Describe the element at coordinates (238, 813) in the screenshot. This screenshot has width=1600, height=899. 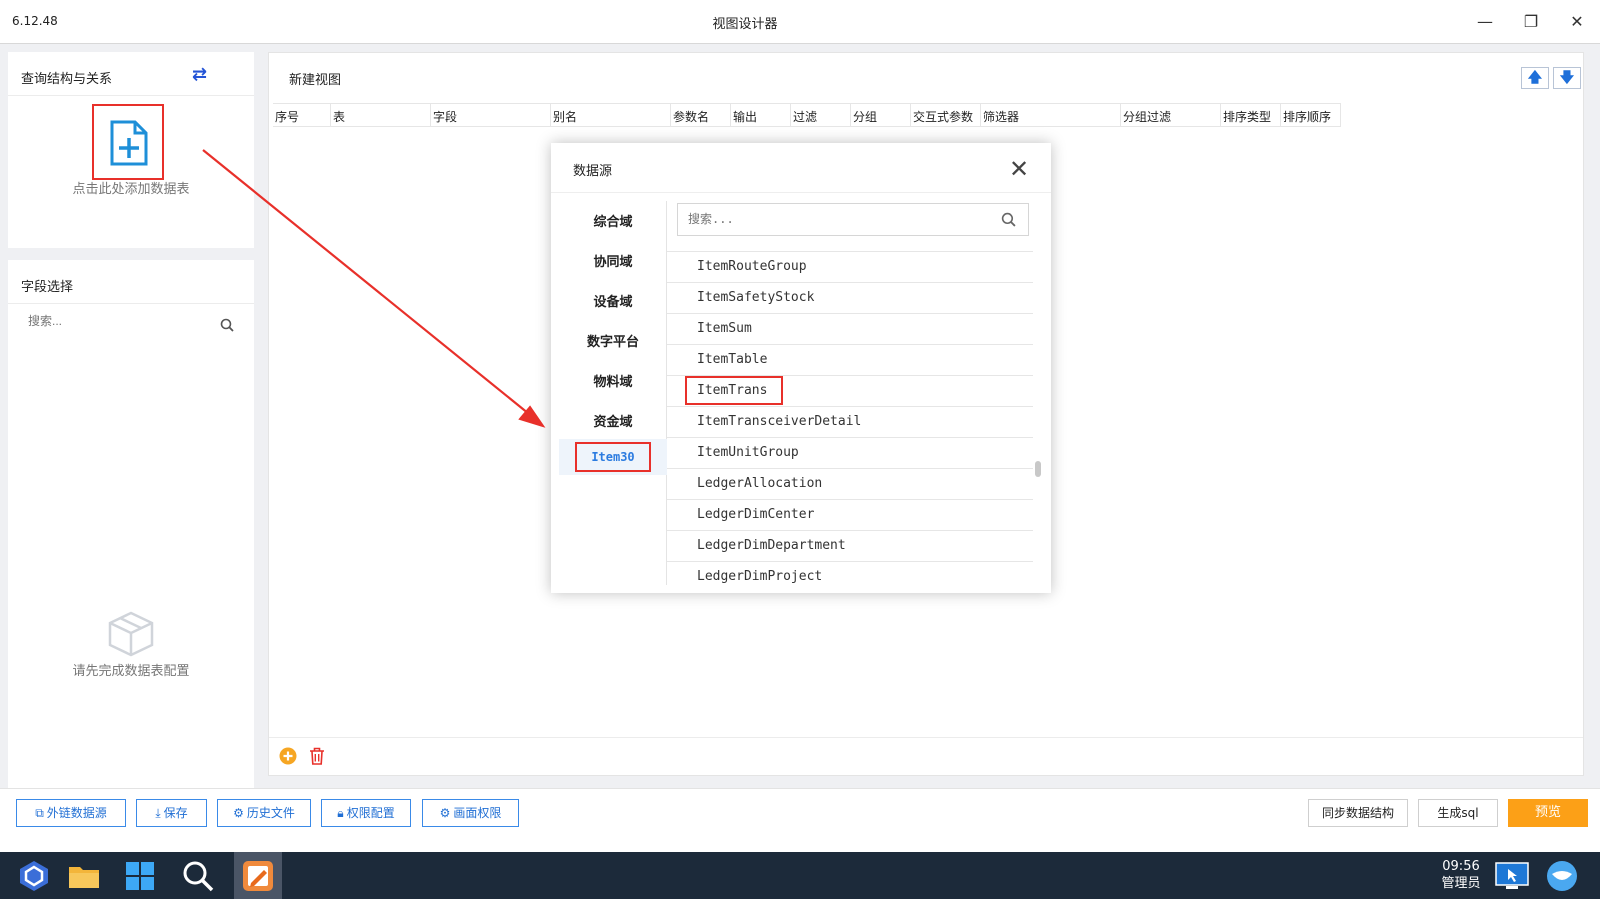
I see `gear-icon: ⚙` at that location.